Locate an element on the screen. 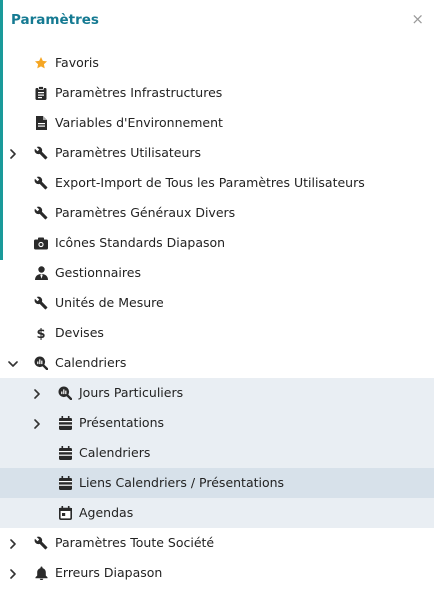 Image resolution: width=434 pixels, height=599 pixels. tree-item-label: Paramètres Généraux Divers is located at coordinates (145, 212).